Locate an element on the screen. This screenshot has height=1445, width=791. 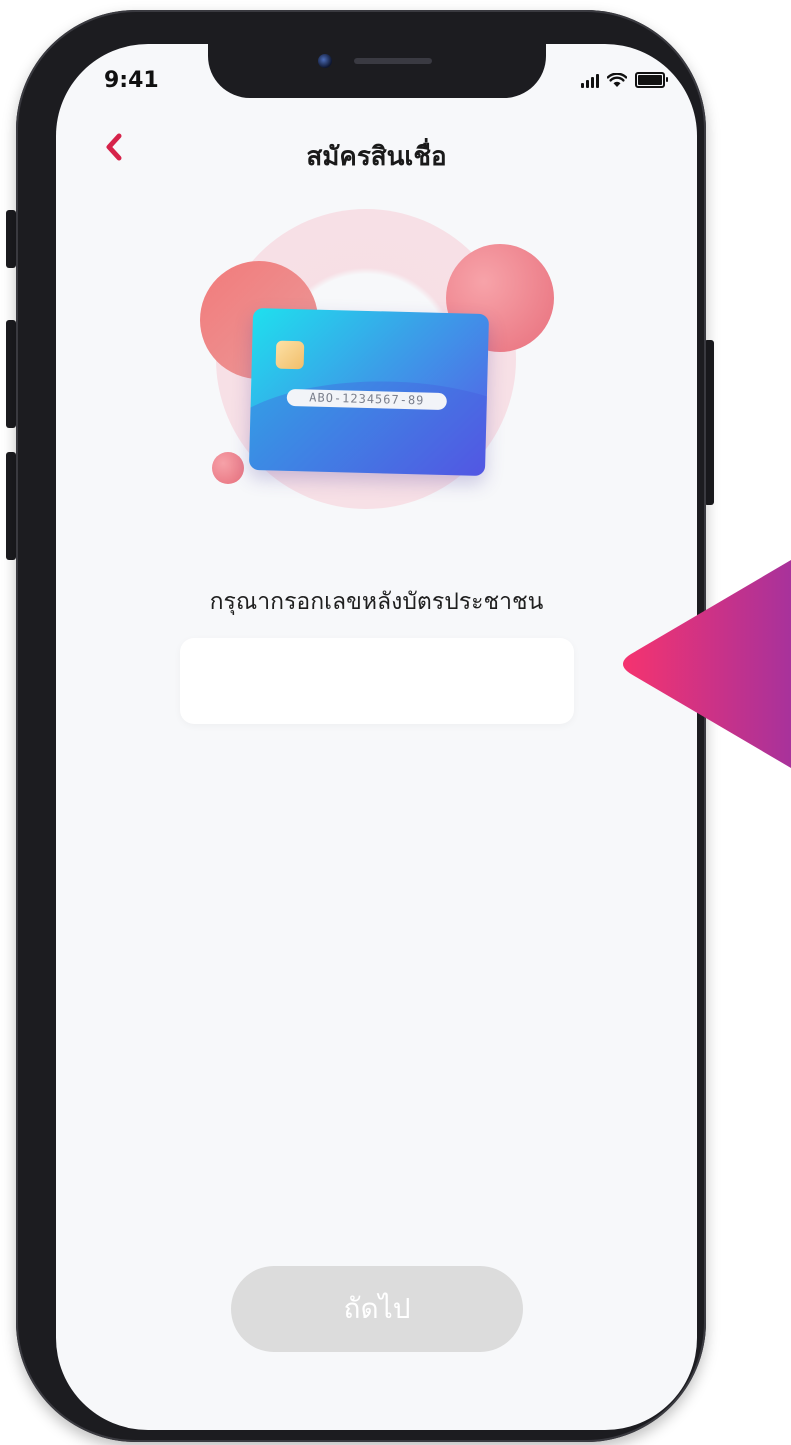
status-time: 9:41 is located at coordinates (131, 80).